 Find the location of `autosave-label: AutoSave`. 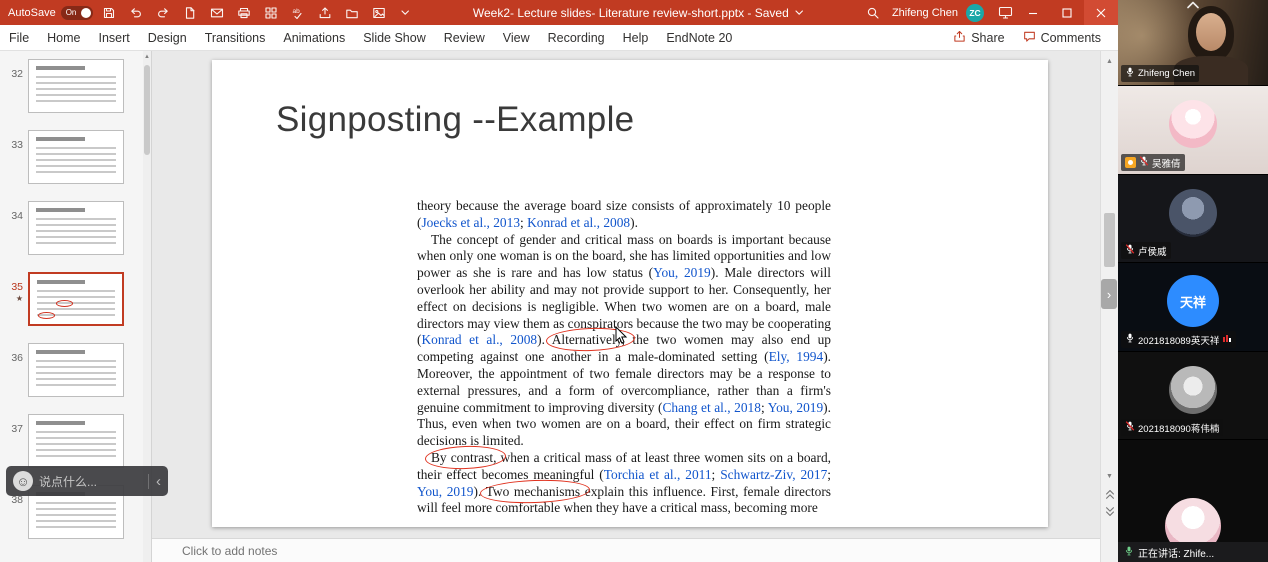

autosave-label: AutoSave is located at coordinates (32, 12).